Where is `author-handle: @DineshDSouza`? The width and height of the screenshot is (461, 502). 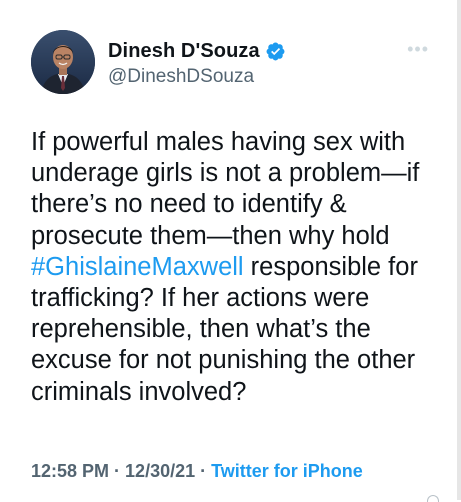
author-handle: @DineshDSouza is located at coordinates (181, 77).